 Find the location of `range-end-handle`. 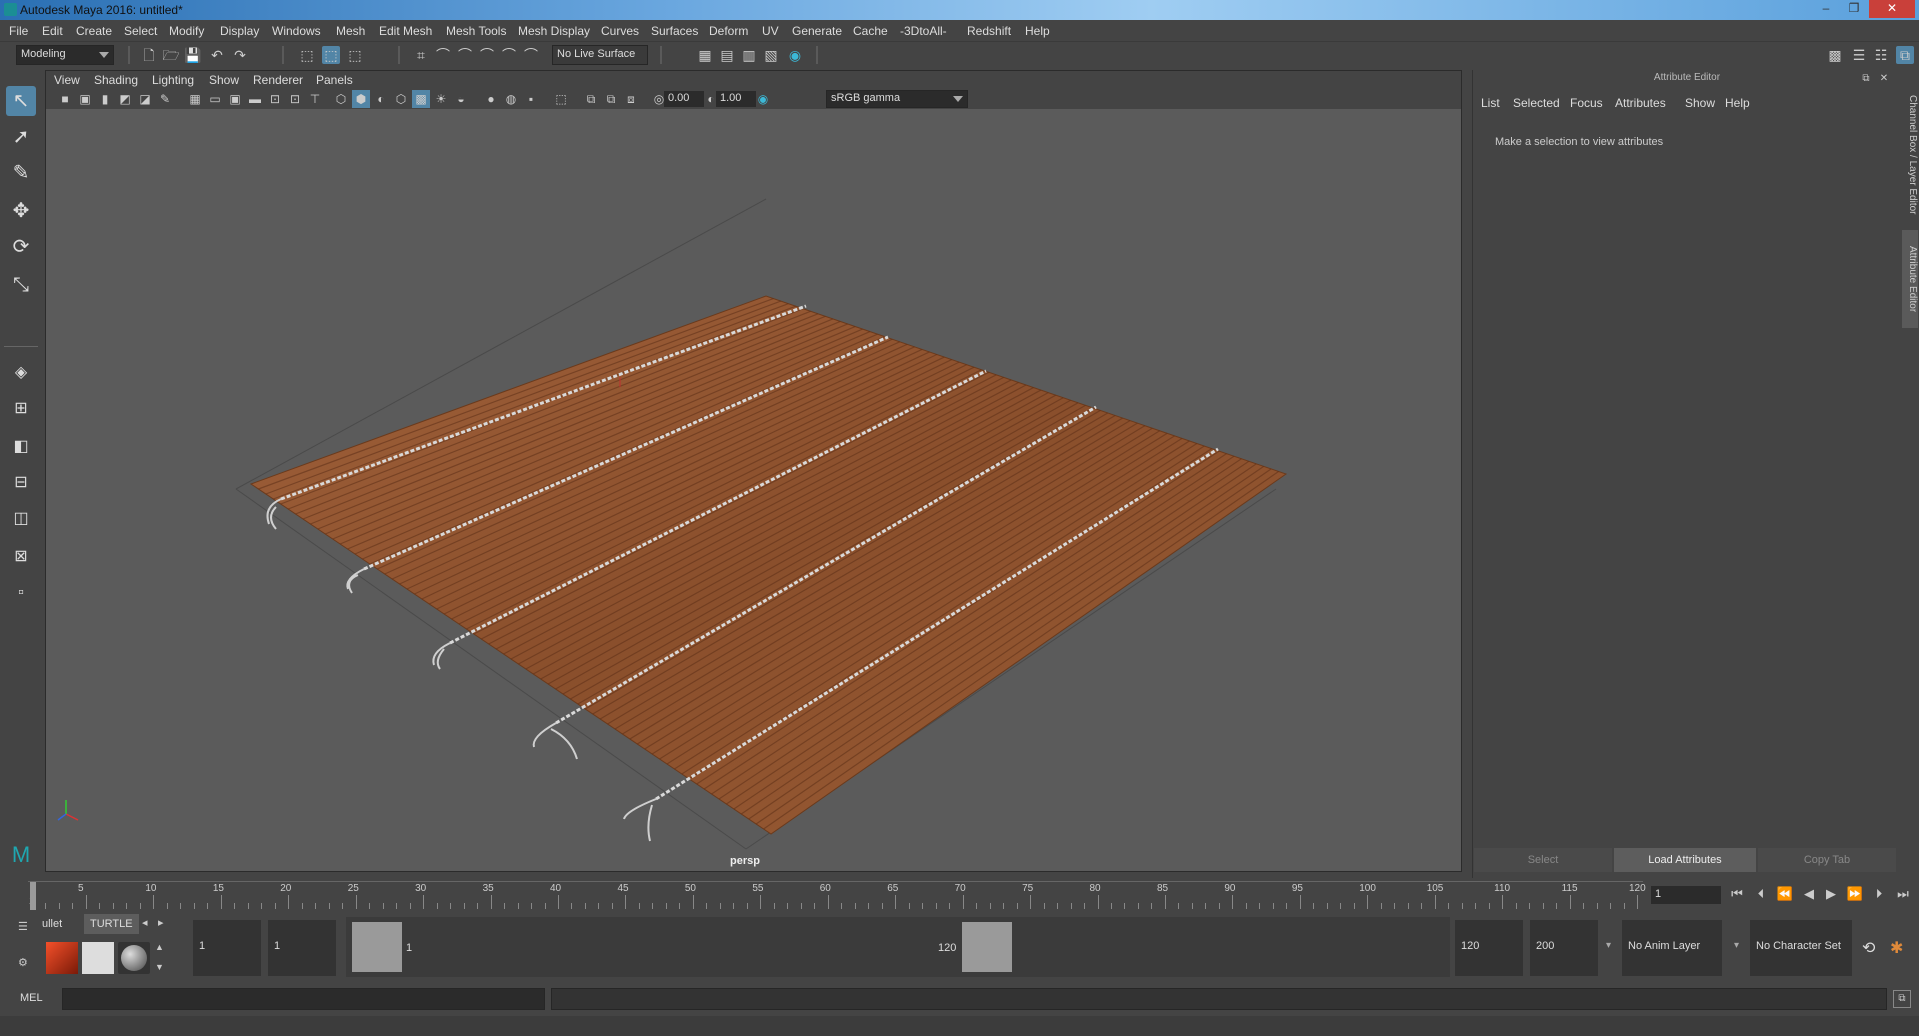

range-end-handle is located at coordinates (987, 947).